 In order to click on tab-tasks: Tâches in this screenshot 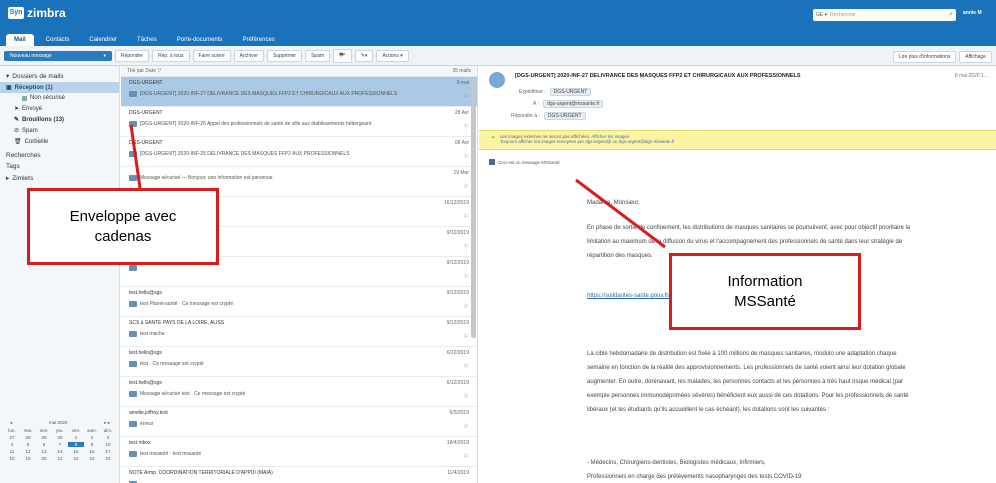, I will do `click(147, 40)`.